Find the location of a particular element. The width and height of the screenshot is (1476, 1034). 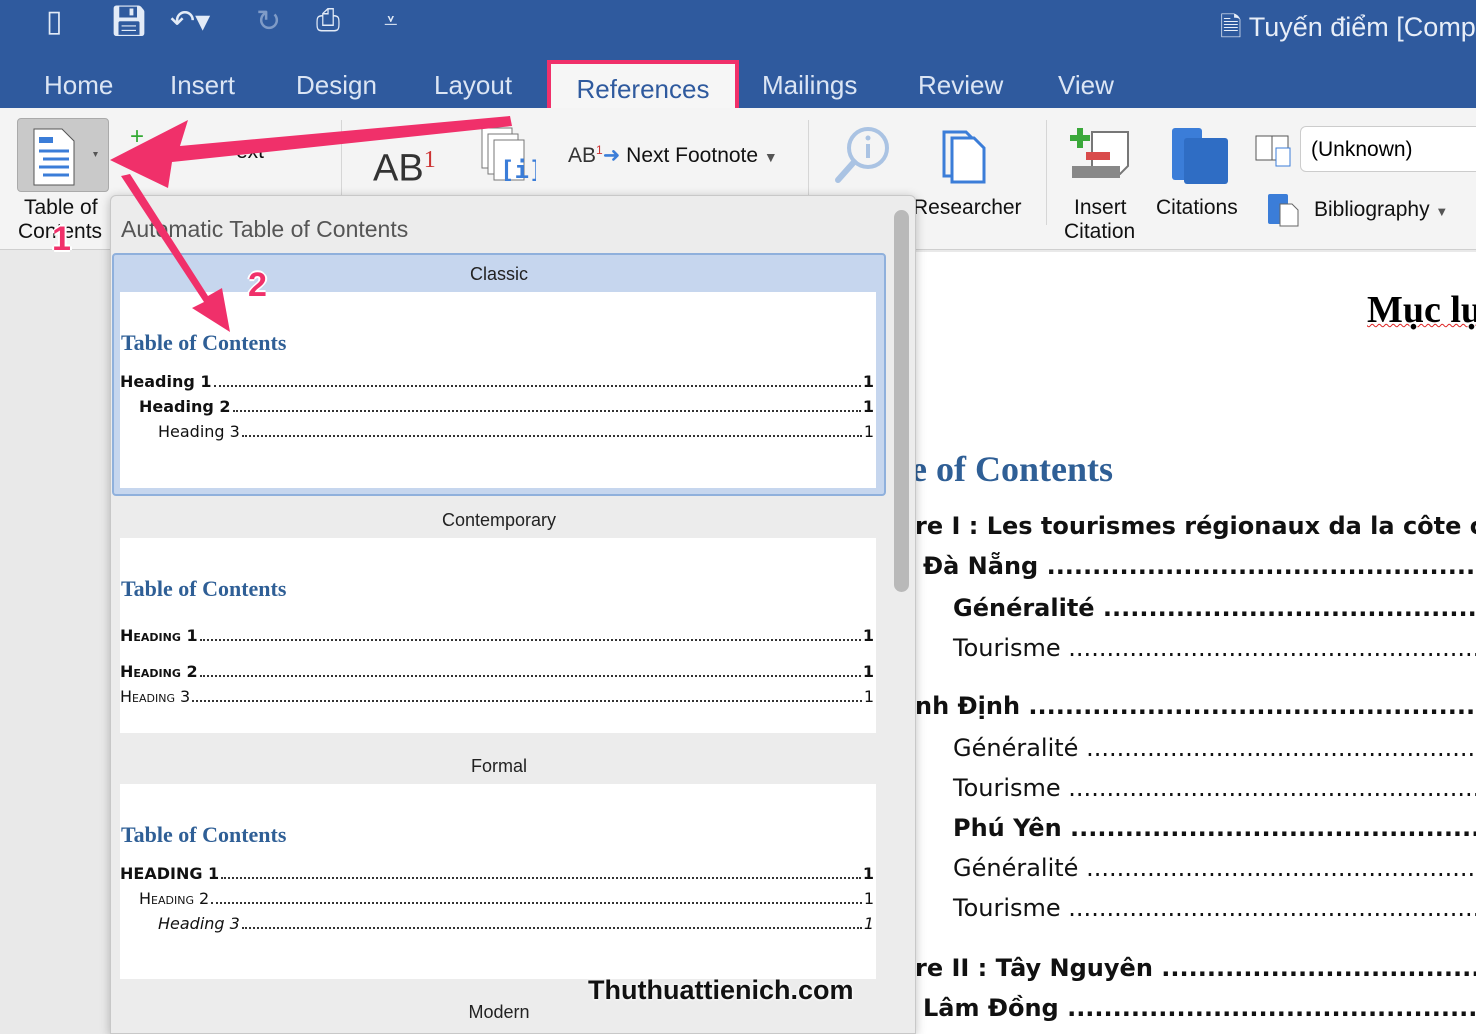

step-2-label: 2 is located at coordinates (257, 285).